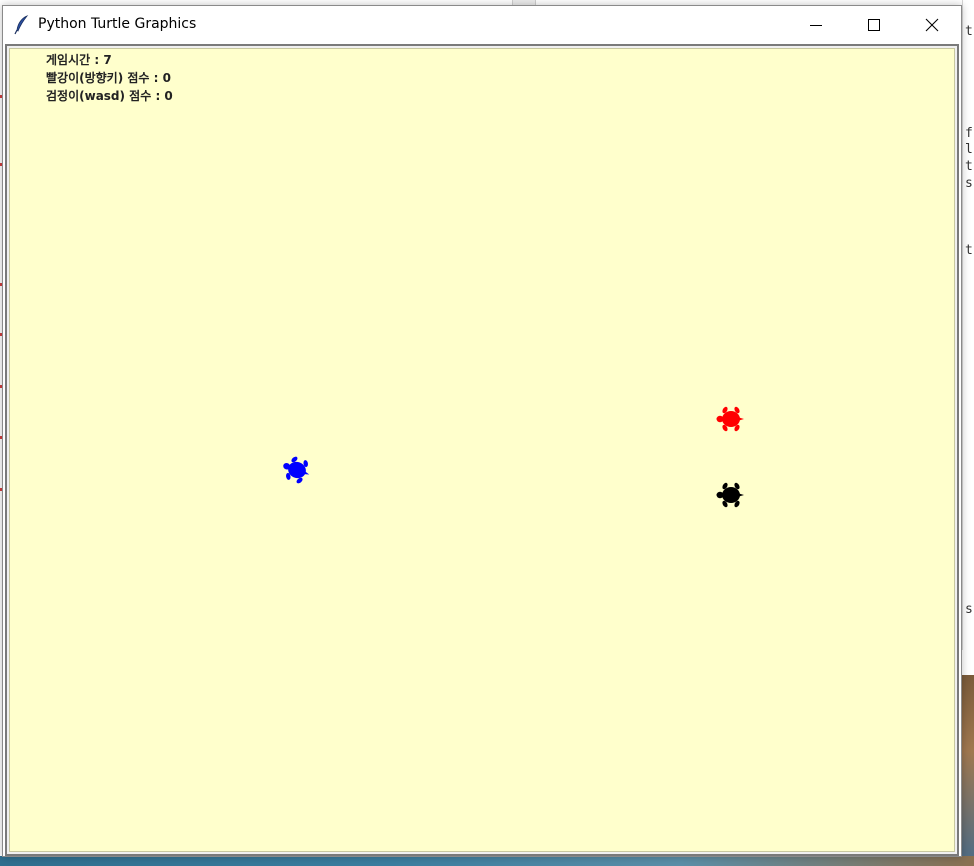  I want to click on window-title: Python Turtle Graphics, so click(117, 24).